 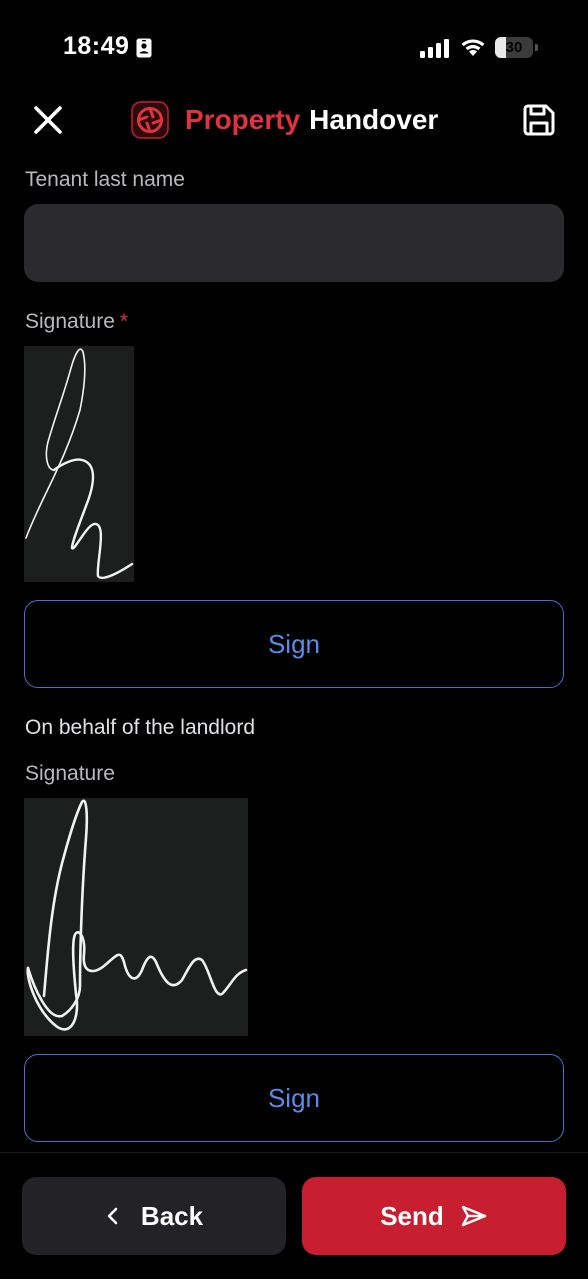 I want to click on tenant-signature-image, so click(x=79, y=464).